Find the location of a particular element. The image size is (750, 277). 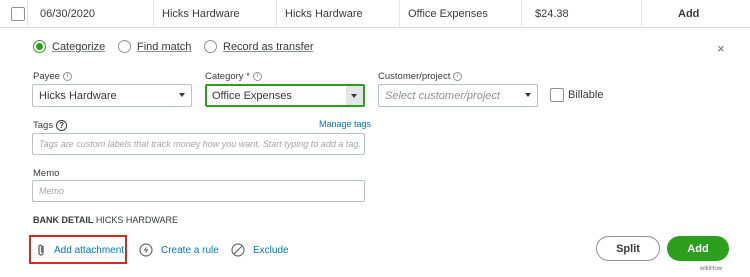

payee-label: Payee i is located at coordinates (52, 76).